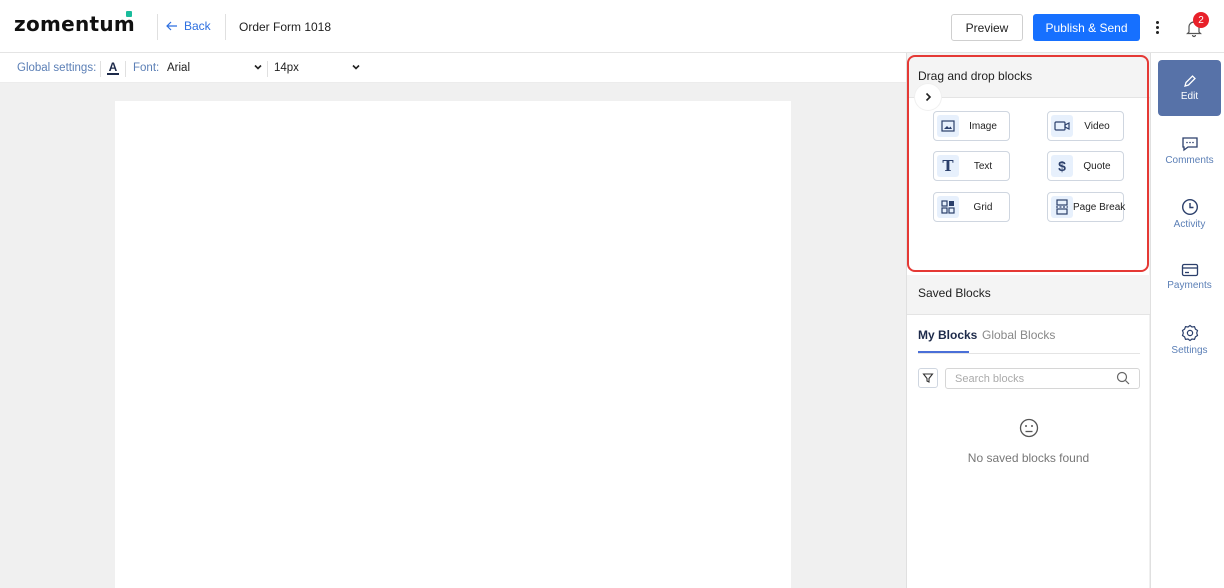 Image resolution: width=1224 pixels, height=588 pixels. What do you see at coordinates (954, 293) in the screenshot?
I see `saved-blocks-title: Saved Blocks` at bounding box center [954, 293].